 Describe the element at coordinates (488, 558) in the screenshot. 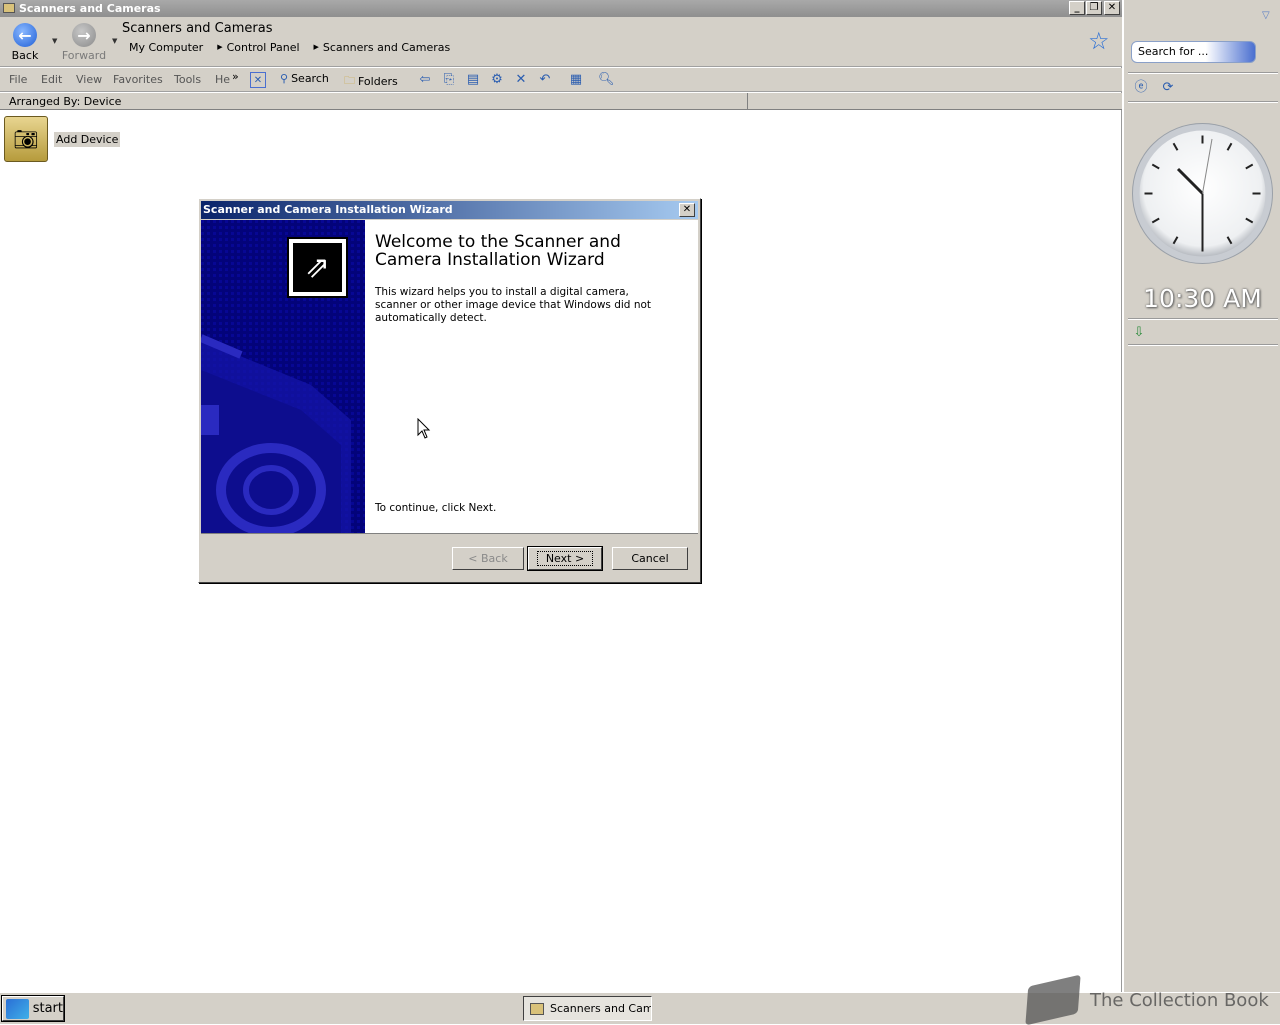

I see `wizard-back-button: < Back` at that location.